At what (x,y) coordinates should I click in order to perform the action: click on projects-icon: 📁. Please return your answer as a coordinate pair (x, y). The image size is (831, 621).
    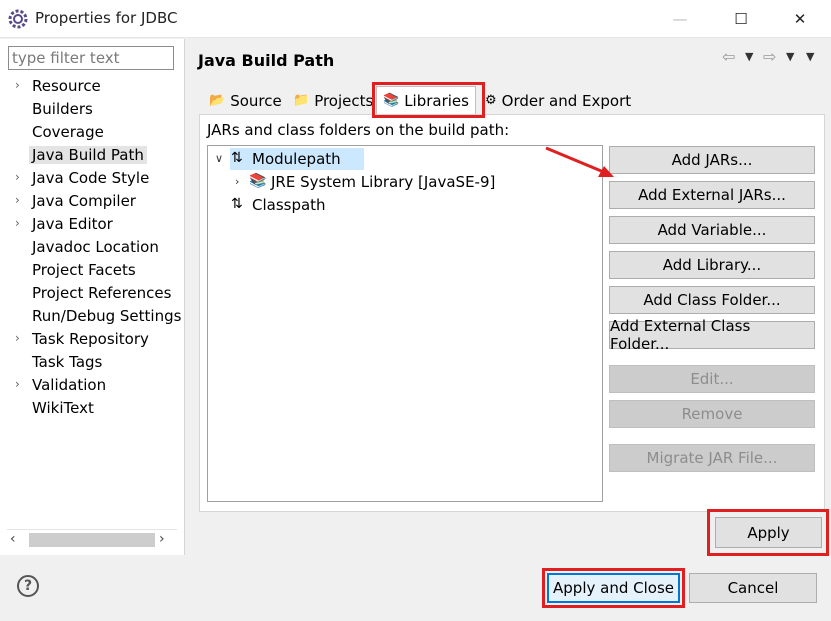
    Looking at the image, I should click on (301, 100).